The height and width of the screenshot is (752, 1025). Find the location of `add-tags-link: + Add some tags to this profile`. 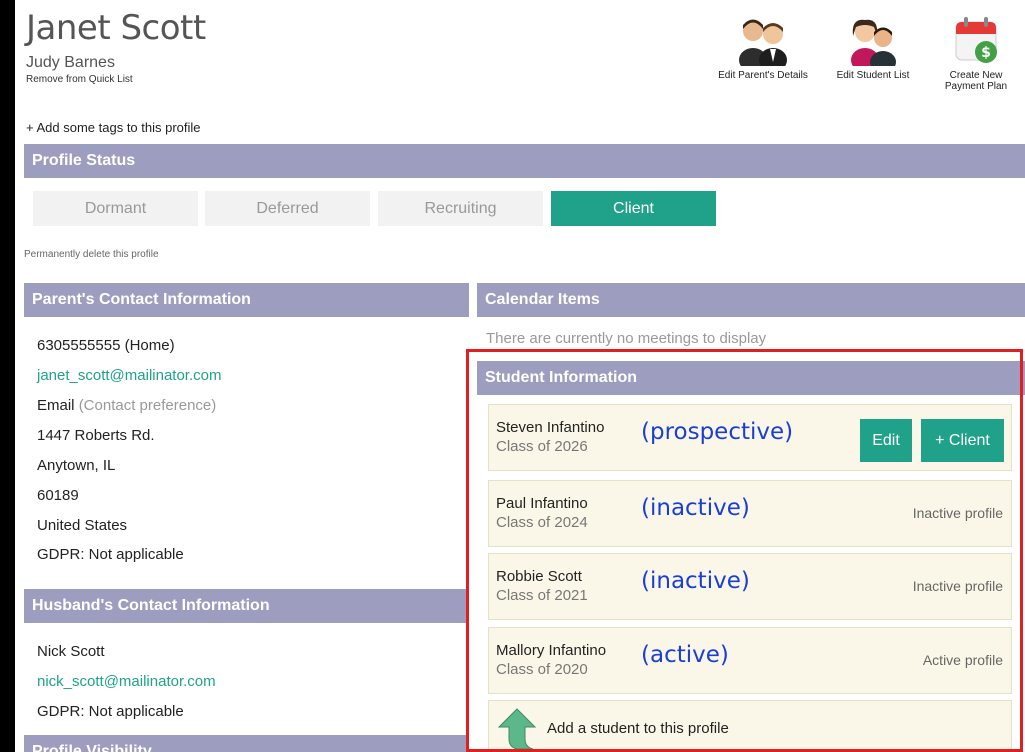

add-tags-link: + Add some tags to this profile is located at coordinates (113, 127).